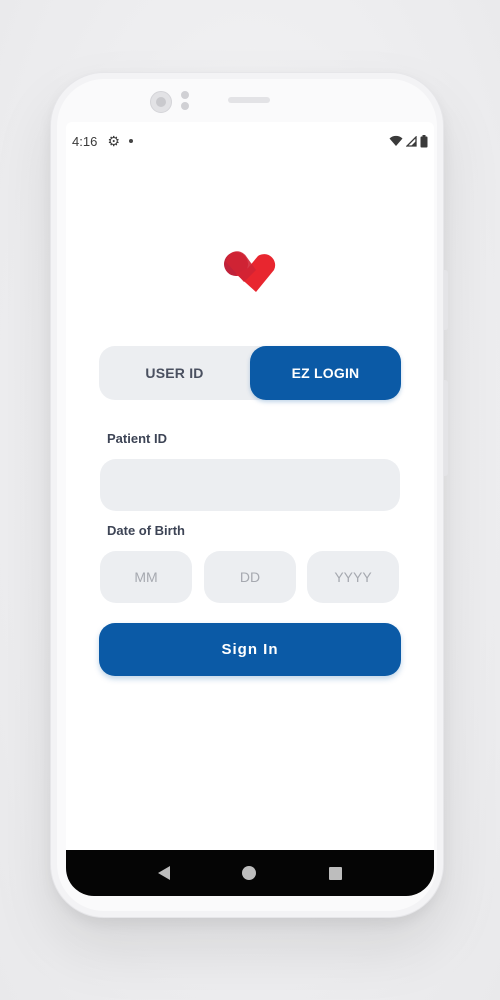 The height and width of the screenshot is (1000, 500). Describe the element at coordinates (146, 577) in the screenshot. I see `dob-month-input` at that location.